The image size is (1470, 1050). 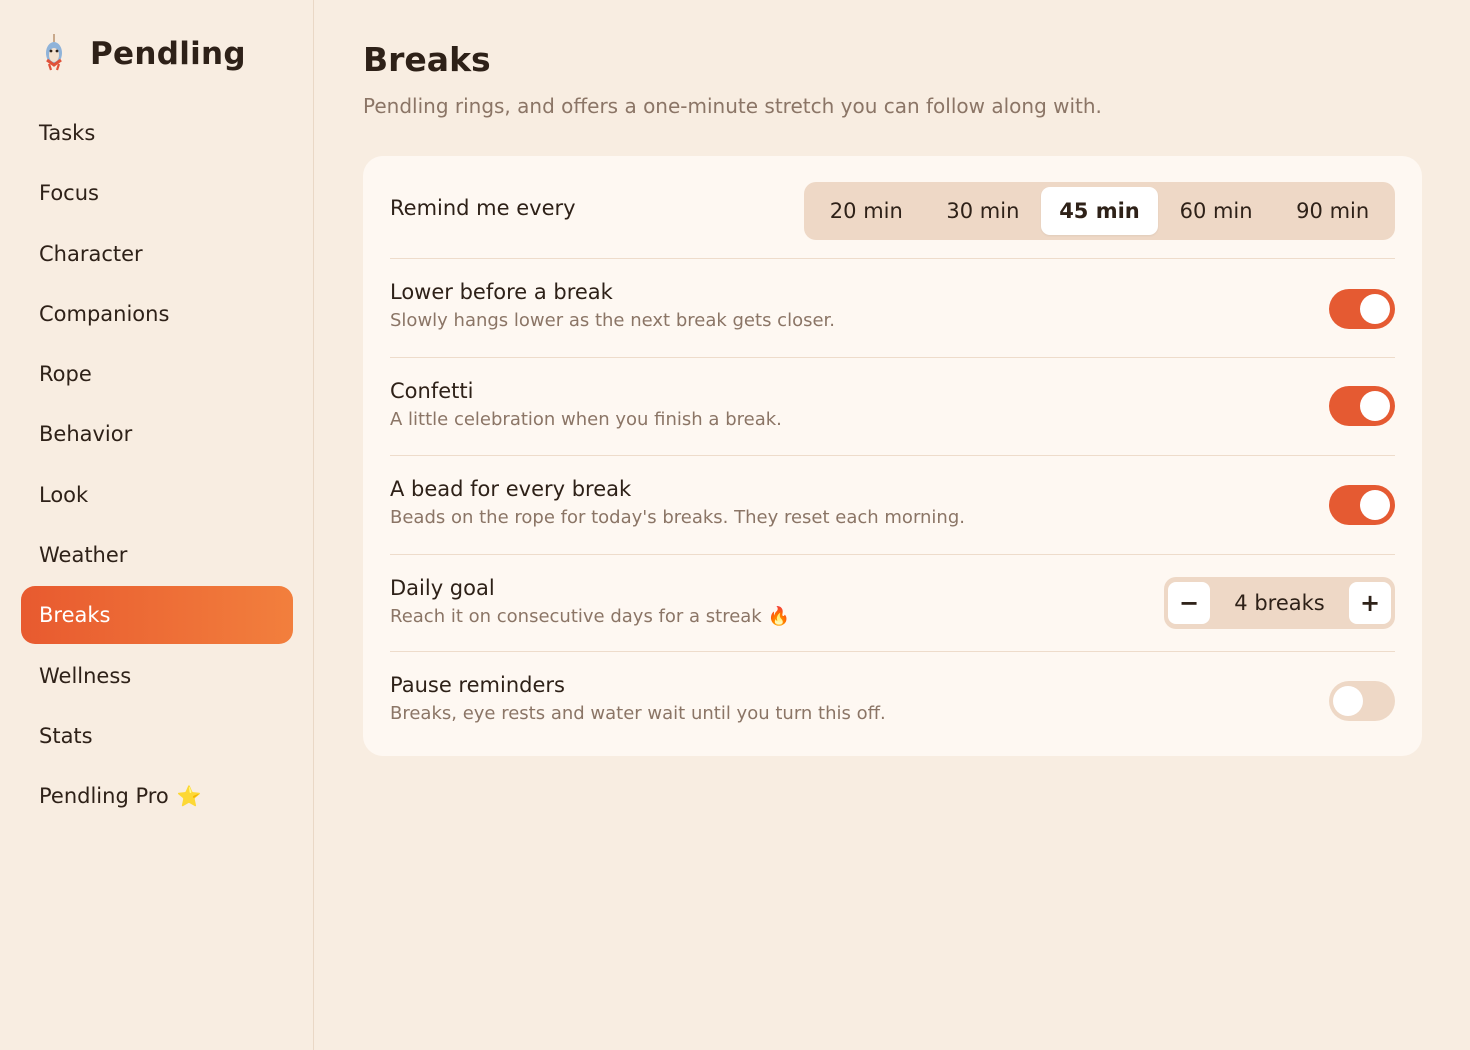 What do you see at coordinates (157, 133) in the screenshot?
I see `sidebar-item-tasks: Tasks` at bounding box center [157, 133].